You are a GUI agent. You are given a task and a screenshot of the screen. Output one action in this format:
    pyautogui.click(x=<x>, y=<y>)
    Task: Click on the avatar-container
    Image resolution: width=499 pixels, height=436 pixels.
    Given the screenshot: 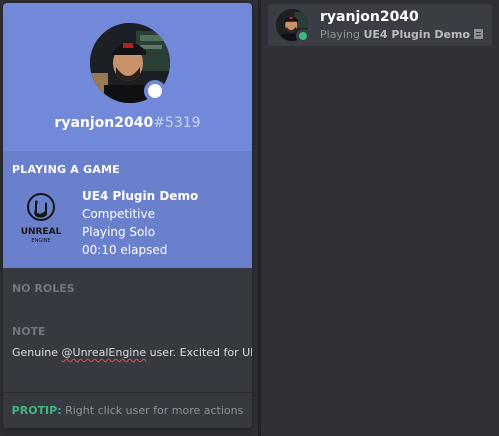 What is the action you would take?
    pyautogui.click(x=130, y=63)
    